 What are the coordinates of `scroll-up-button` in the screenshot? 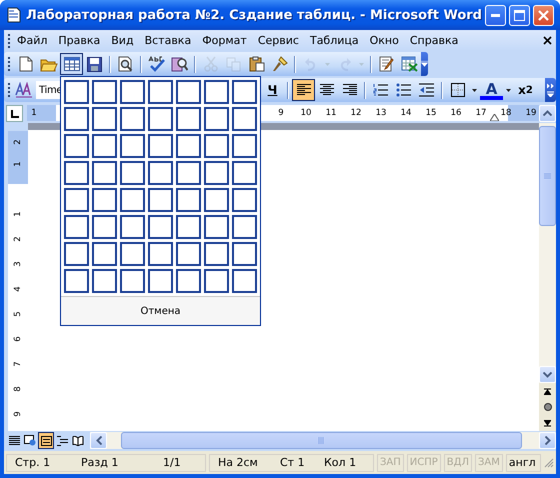 It's located at (547, 113).